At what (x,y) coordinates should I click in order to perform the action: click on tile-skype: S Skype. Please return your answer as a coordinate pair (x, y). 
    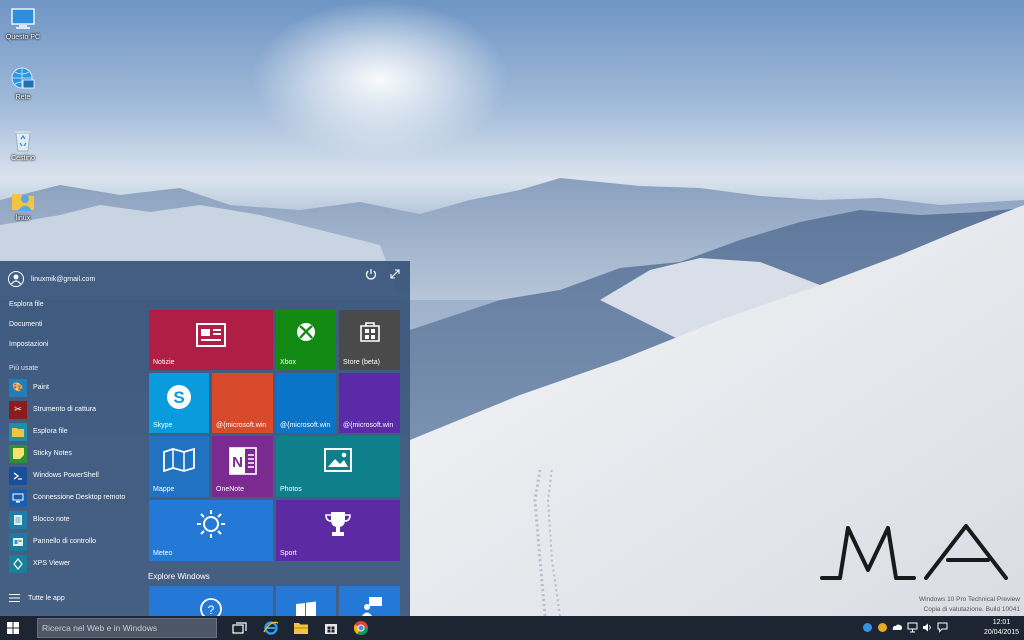
    Looking at the image, I should click on (179, 403).